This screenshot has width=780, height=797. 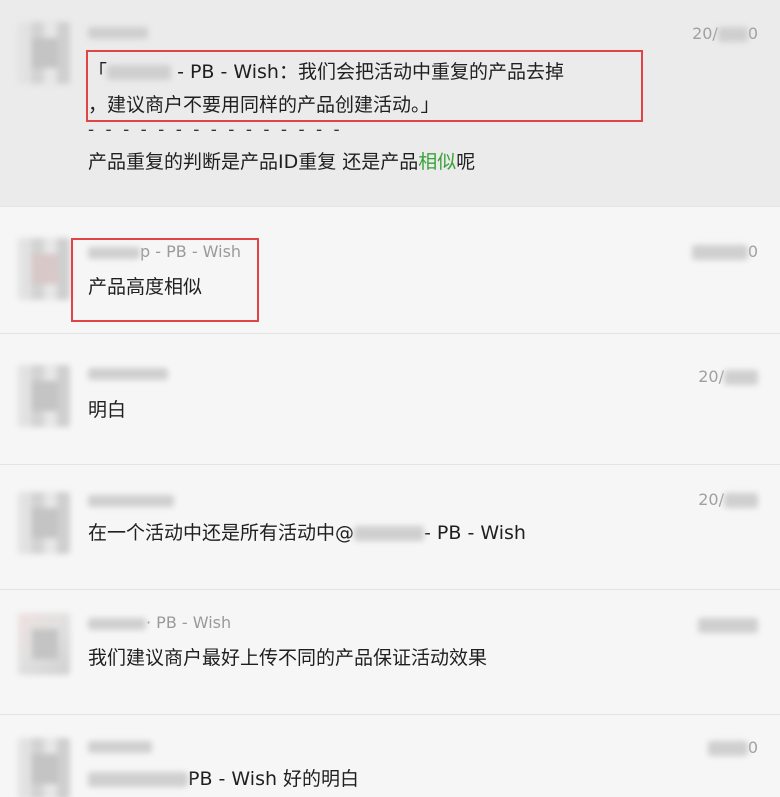 I want to click on message-text: 我们建议商户最好上传不同的产品保证活动效果, so click(x=288, y=658).